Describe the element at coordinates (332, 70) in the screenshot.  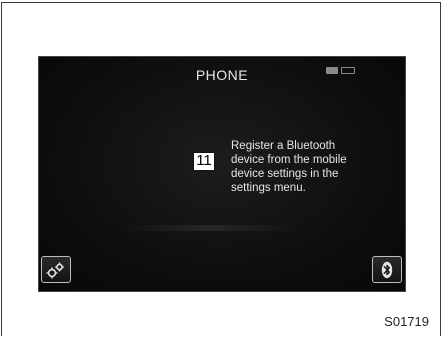
I see `bluetooth-status-icon` at that location.